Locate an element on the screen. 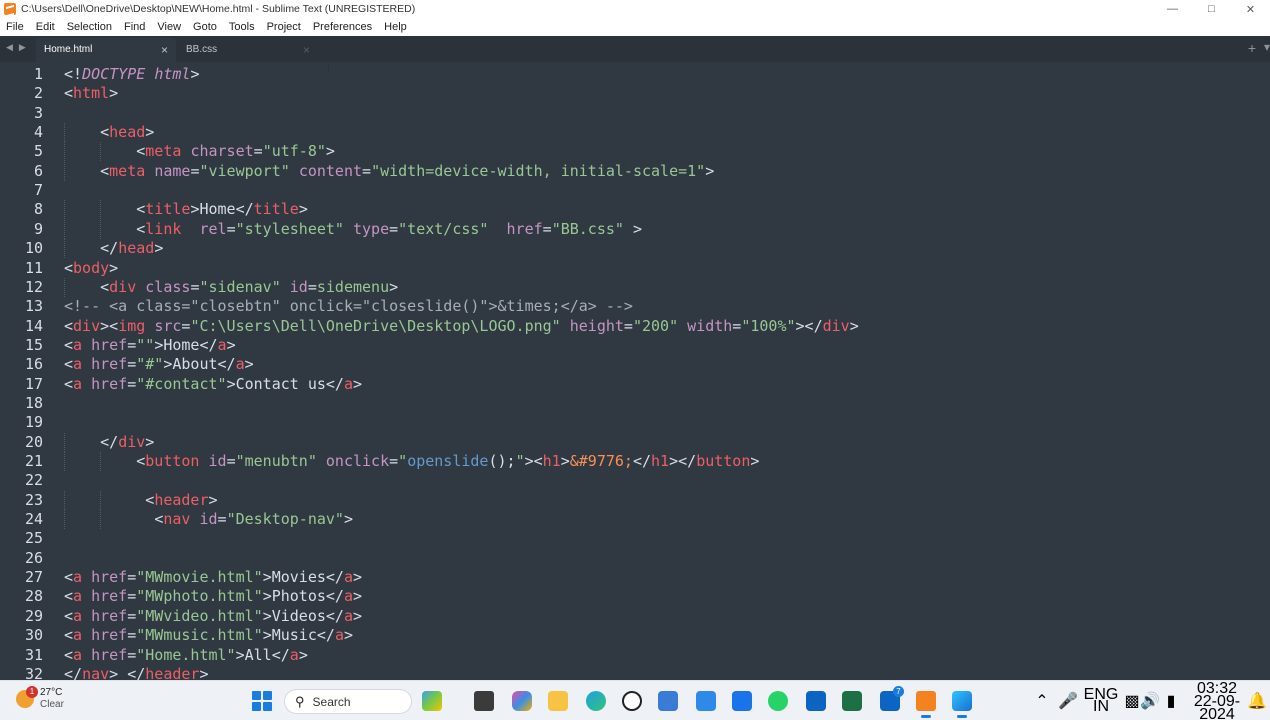 This screenshot has width=1270, height=720. menu-edit: Edit is located at coordinates (45, 27).